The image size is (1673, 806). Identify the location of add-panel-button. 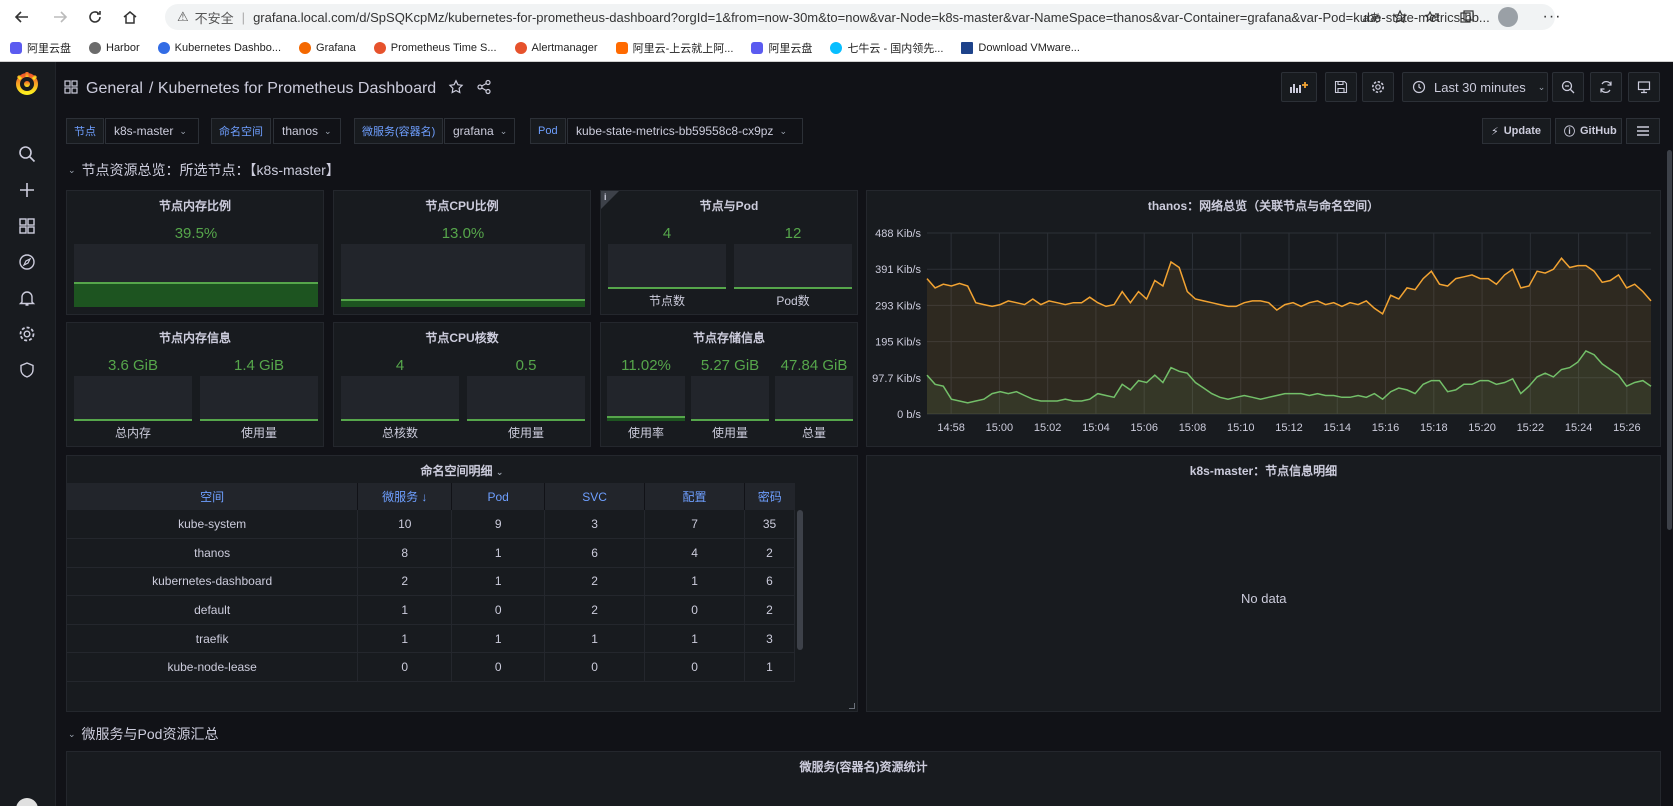
(1299, 87).